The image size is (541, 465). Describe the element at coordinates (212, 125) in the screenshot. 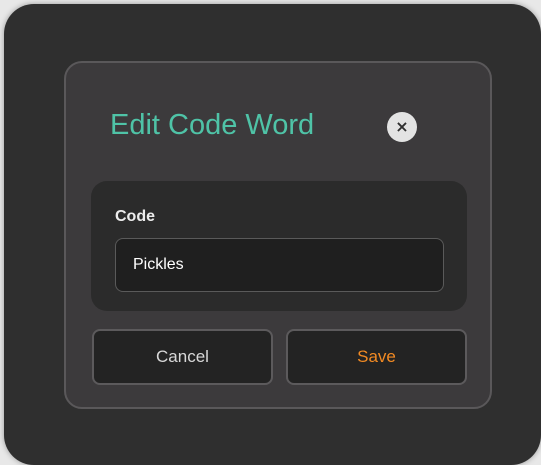

I see `dialog-title: Edit Code Word` at that location.